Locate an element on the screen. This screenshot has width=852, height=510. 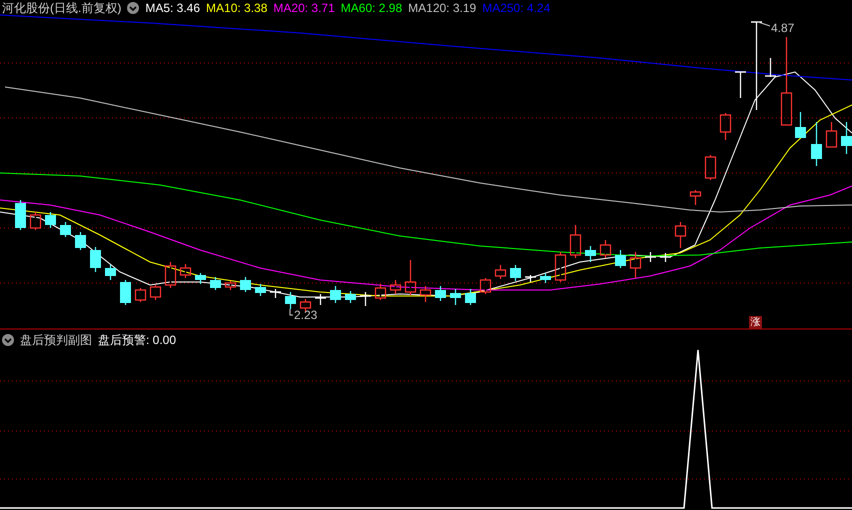
rise-badge: 涨 is located at coordinates (755, 322).